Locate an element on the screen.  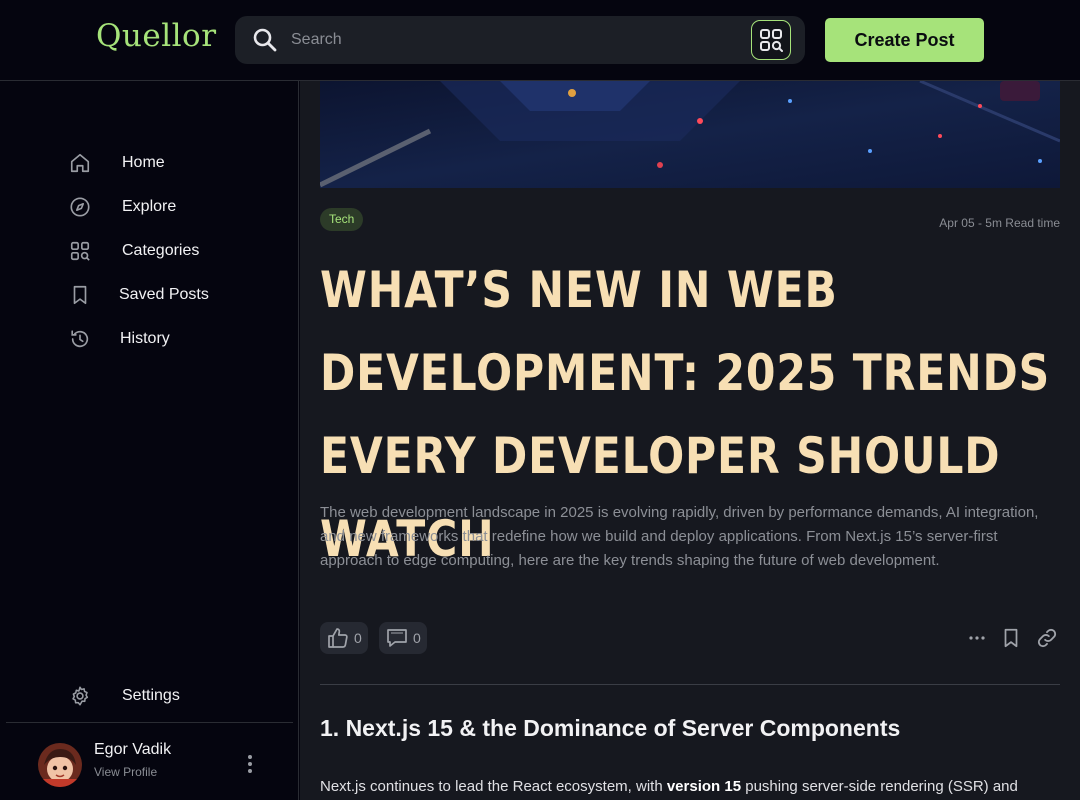
avatar is located at coordinates (60, 765).